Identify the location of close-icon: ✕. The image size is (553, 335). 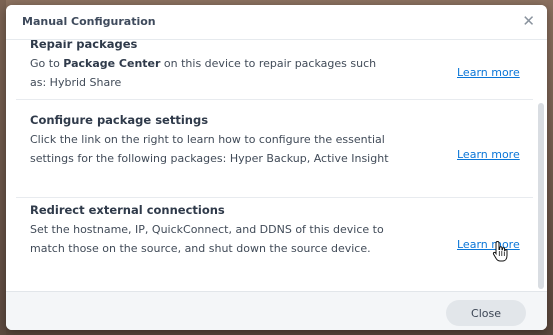
(528, 21).